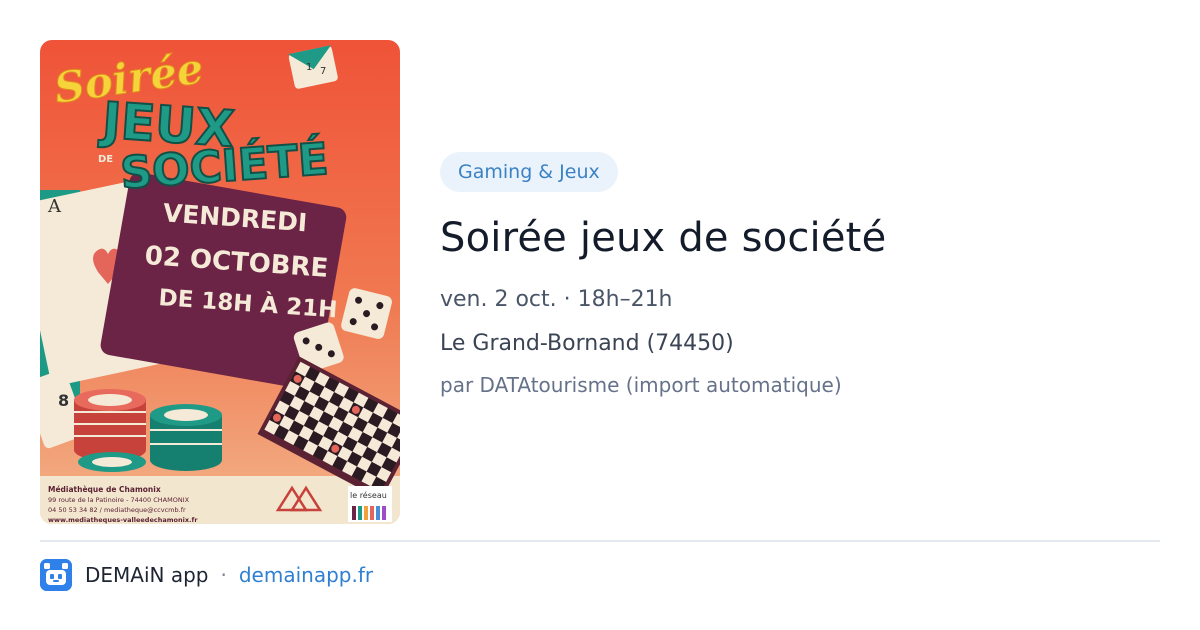 This screenshot has width=1200, height=630. I want to click on footer: DEMAiN app · demainapp.fr, so click(206, 575).